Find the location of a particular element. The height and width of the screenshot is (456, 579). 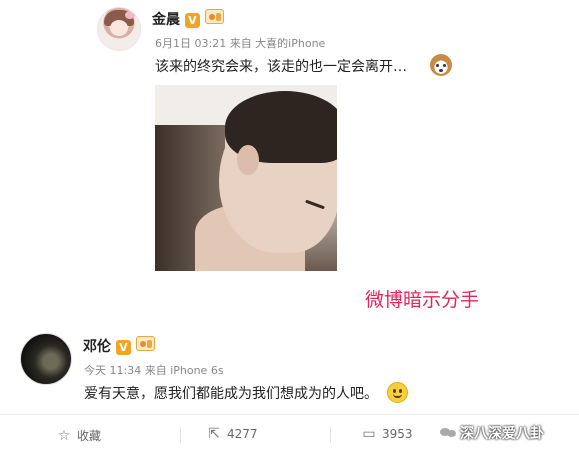

post1-header: 金晨 V is located at coordinates (188, 19).